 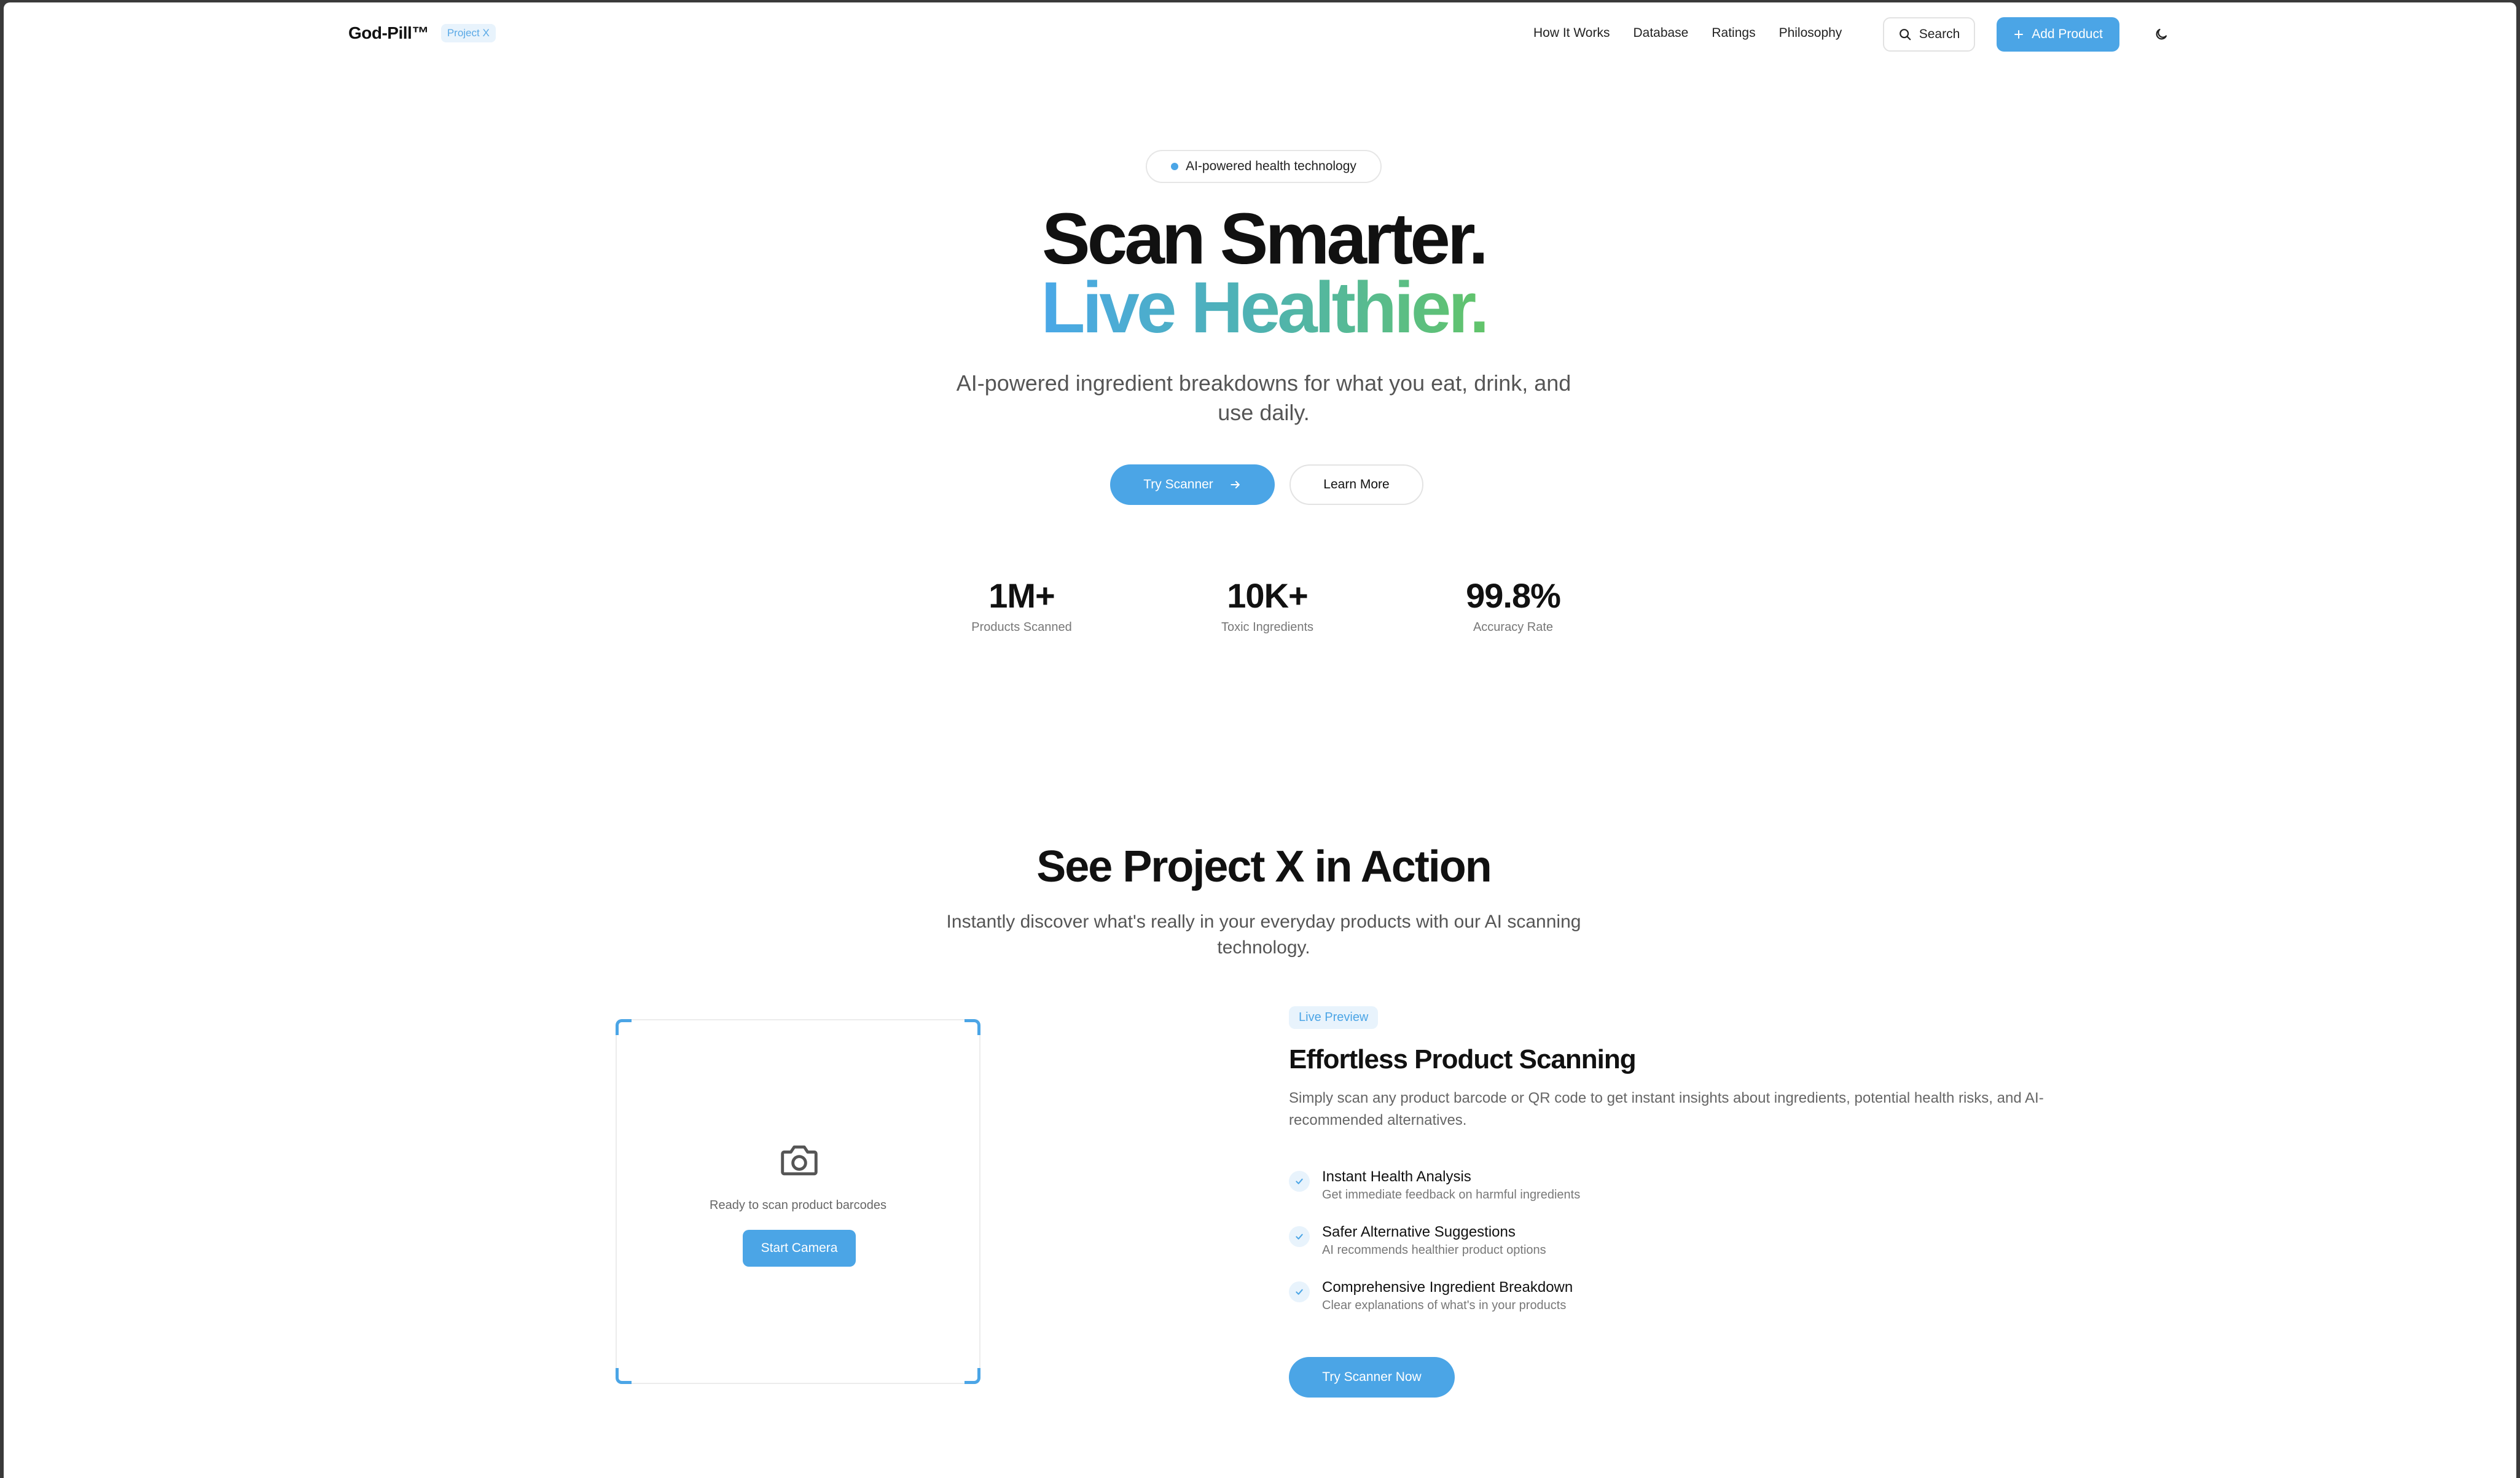 I want to click on try-scanner-now-button: Try Scanner Now, so click(x=1372, y=1377).